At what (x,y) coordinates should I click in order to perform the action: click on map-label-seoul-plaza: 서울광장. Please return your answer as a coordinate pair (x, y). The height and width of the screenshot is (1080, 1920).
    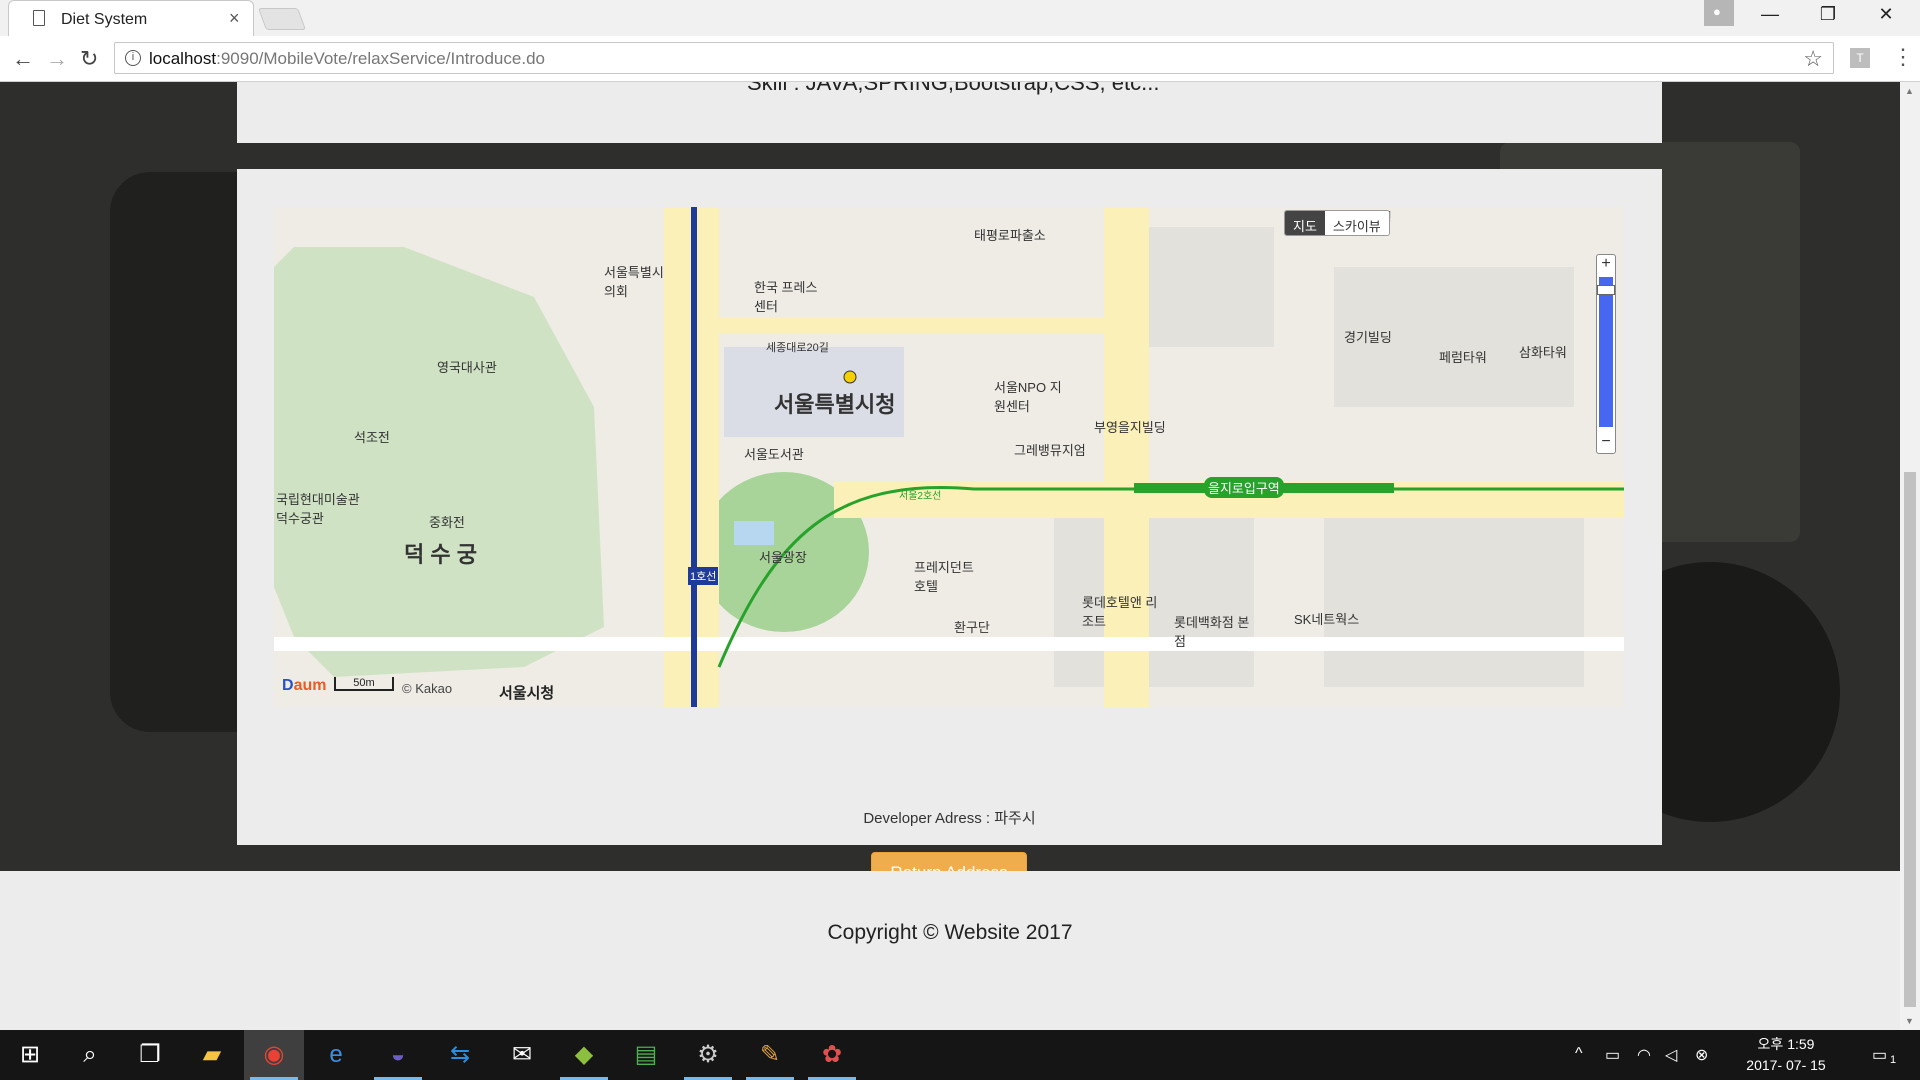
    Looking at the image, I should click on (783, 557).